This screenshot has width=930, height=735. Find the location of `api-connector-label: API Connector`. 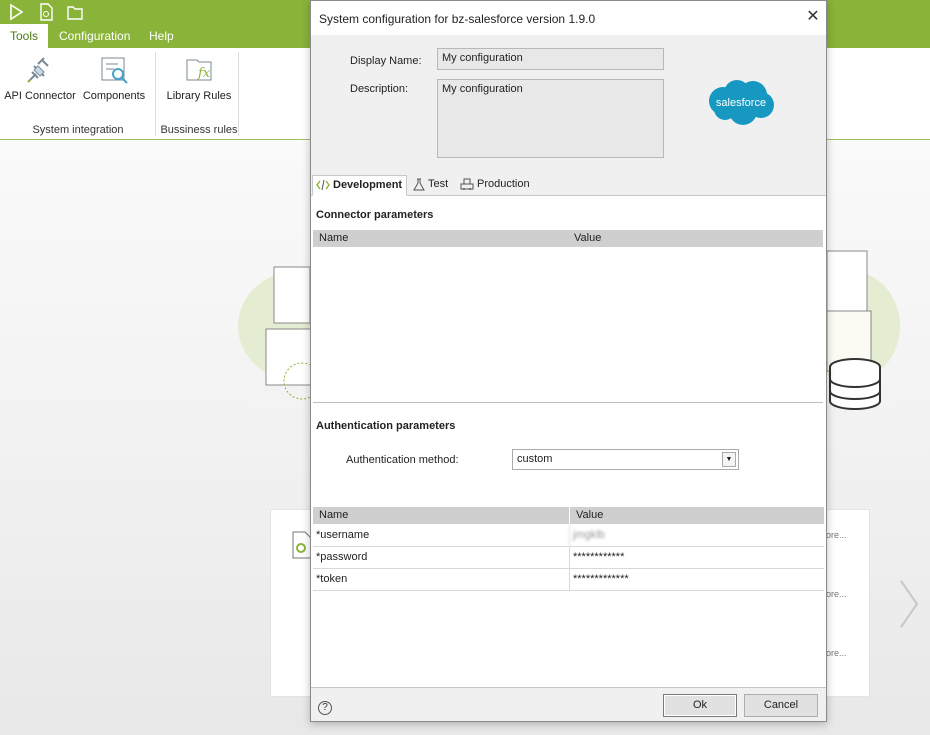

api-connector-label: API Connector is located at coordinates (40, 96).